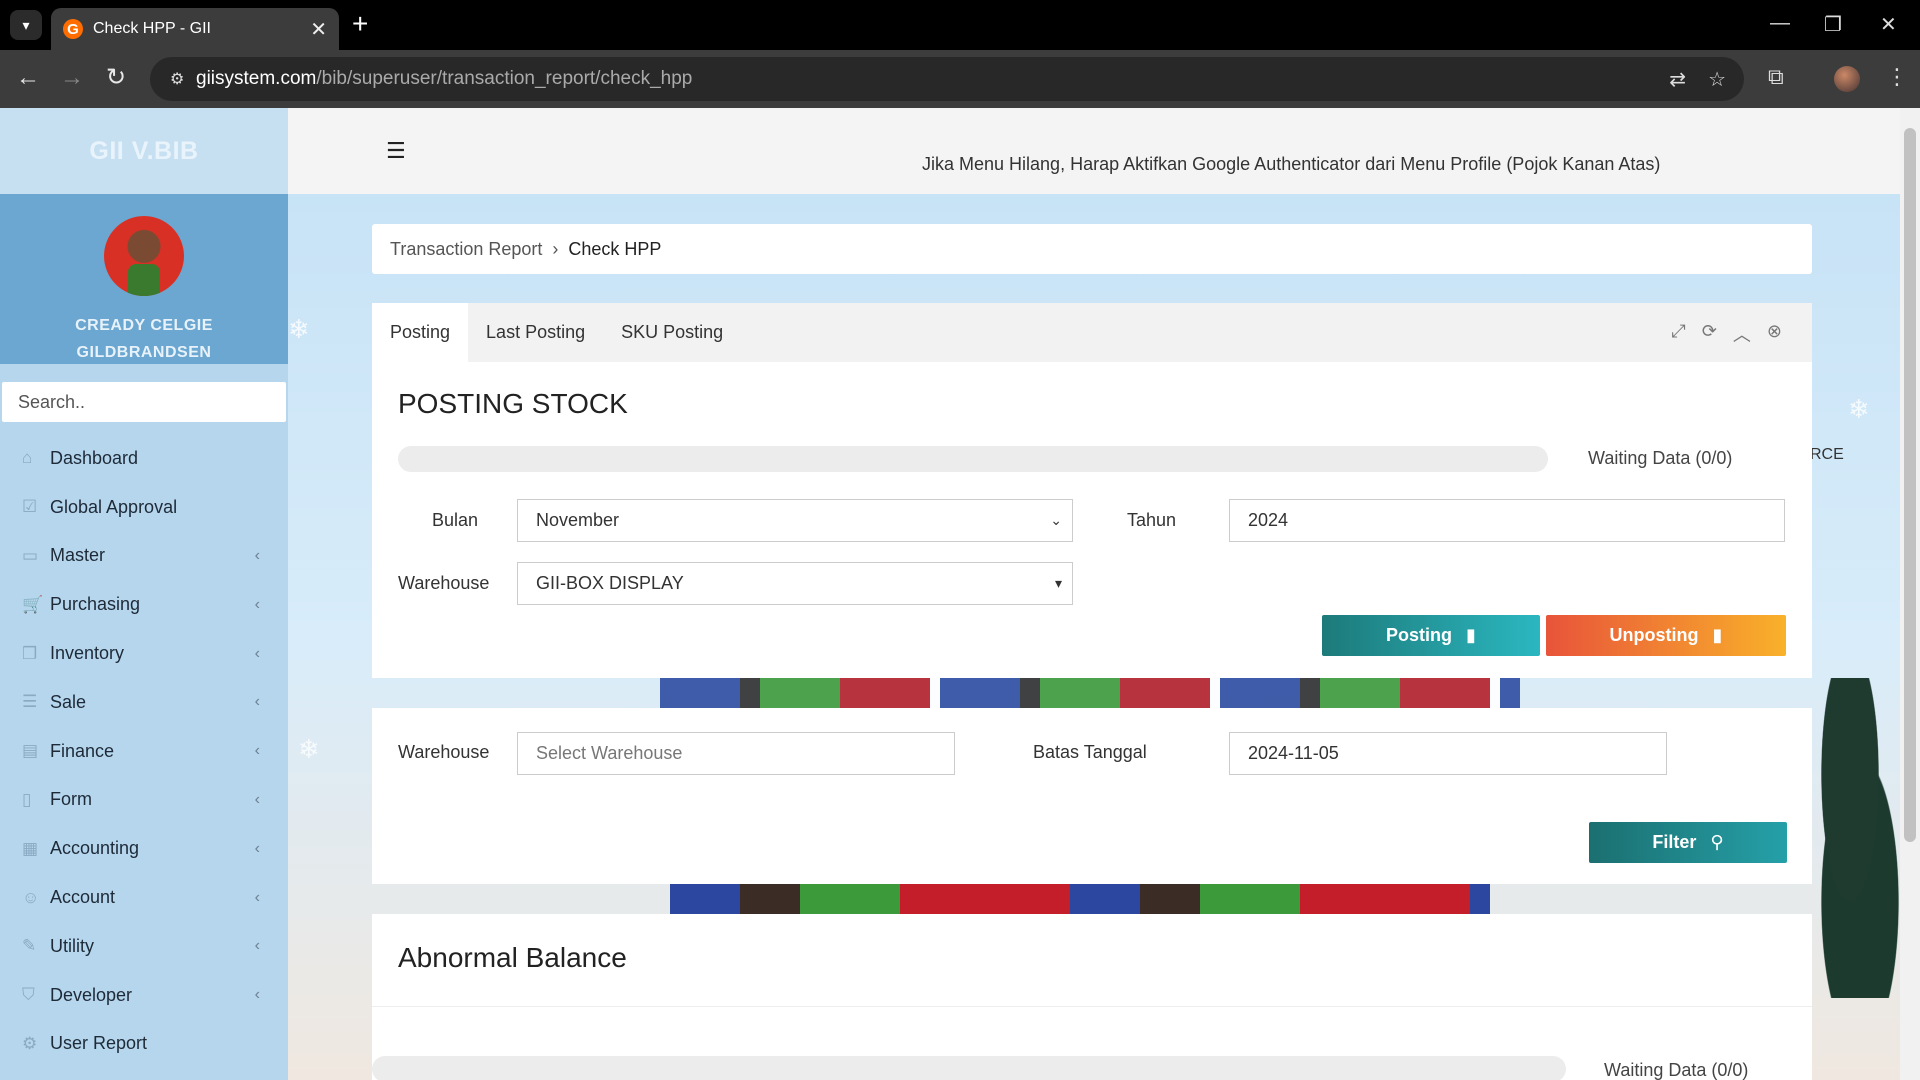 This screenshot has height=1080, width=1920. I want to click on calculator-icon: ▦, so click(30, 848).